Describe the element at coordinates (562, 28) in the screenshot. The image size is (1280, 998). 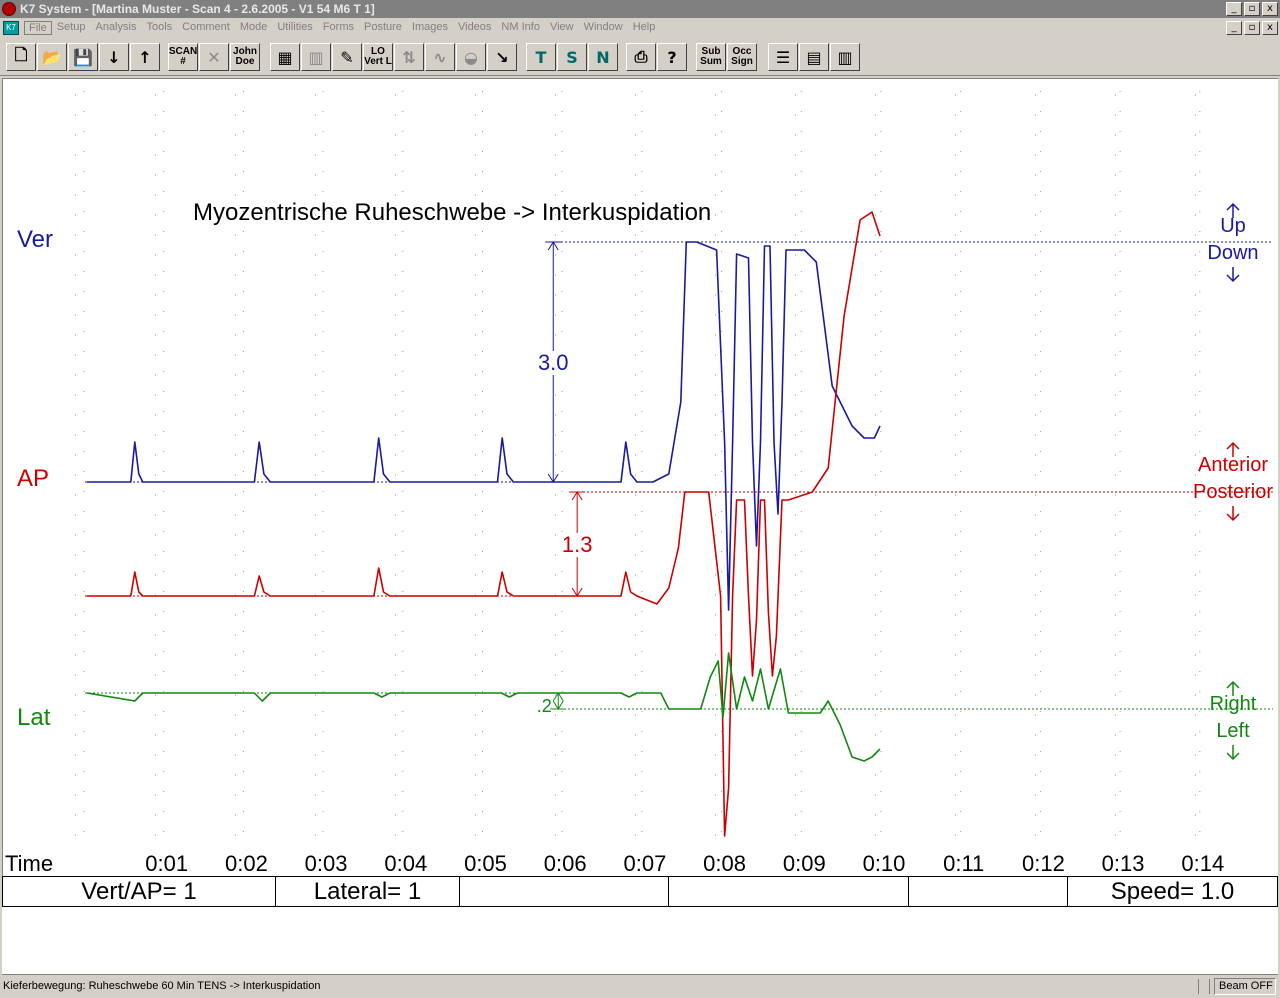
I see `menu-view: View` at that location.